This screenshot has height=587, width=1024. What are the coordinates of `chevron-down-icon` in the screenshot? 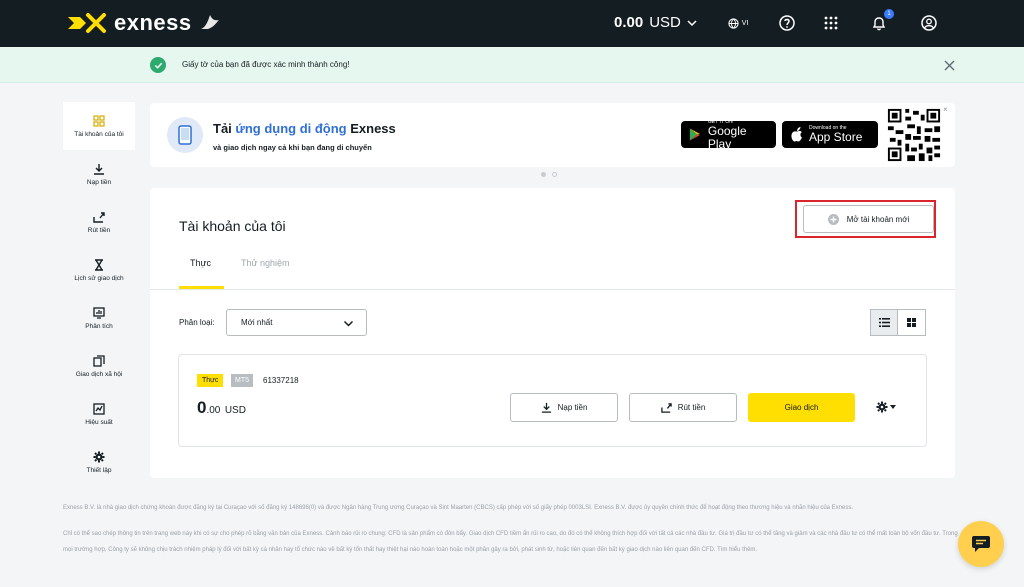 It's located at (692, 22).